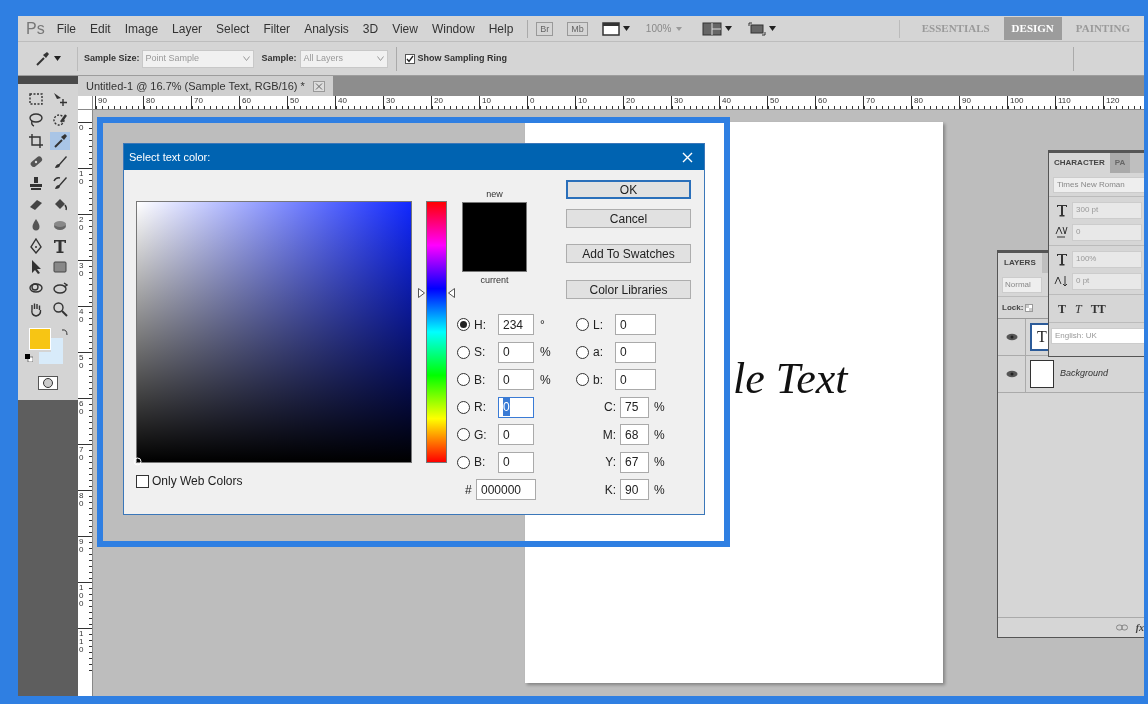 The image size is (1148, 704). Describe the element at coordinates (480, 353) in the screenshot. I see `field-label: S:` at that location.